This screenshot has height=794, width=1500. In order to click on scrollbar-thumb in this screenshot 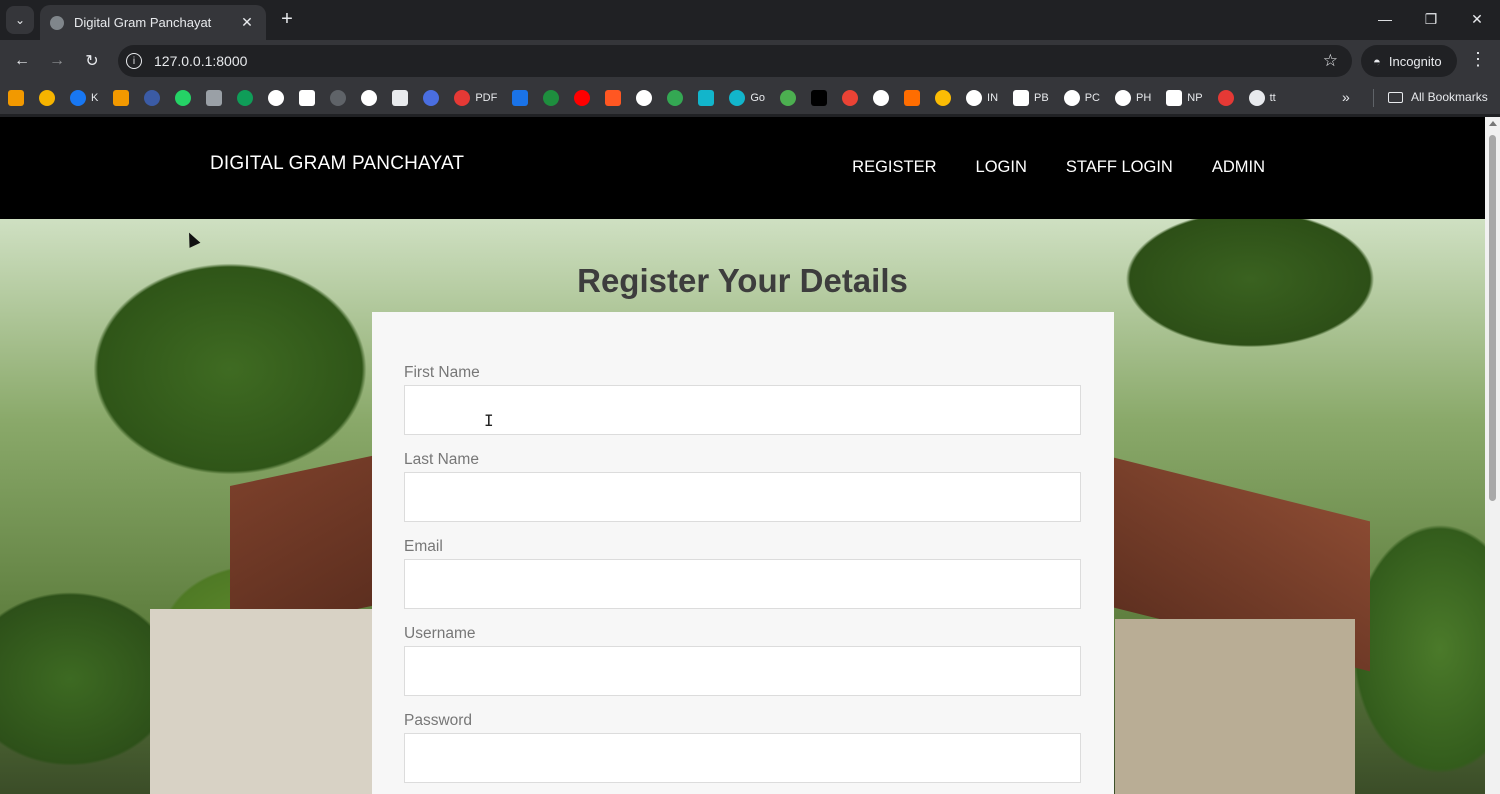, I will do `click(1492, 318)`.